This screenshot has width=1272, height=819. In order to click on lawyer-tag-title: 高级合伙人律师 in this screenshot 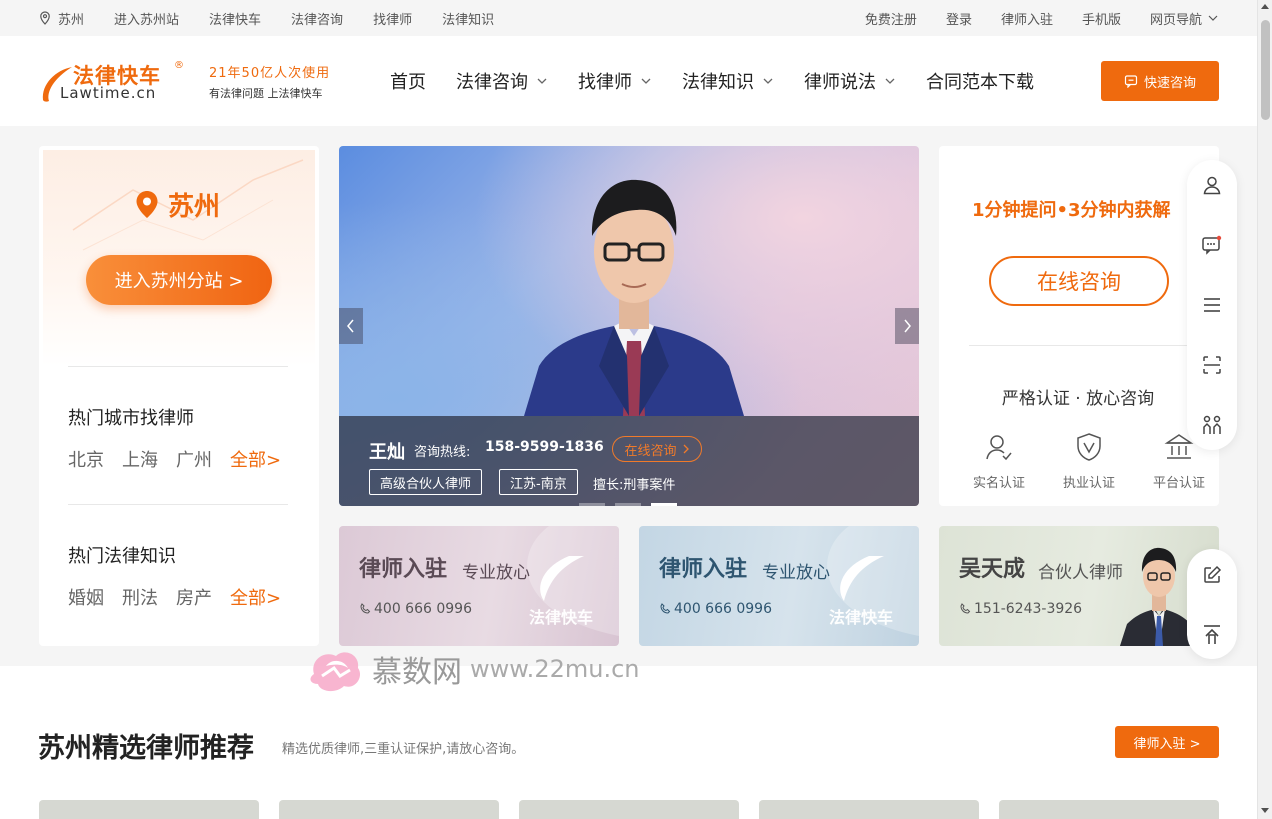, I will do `click(426, 482)`.